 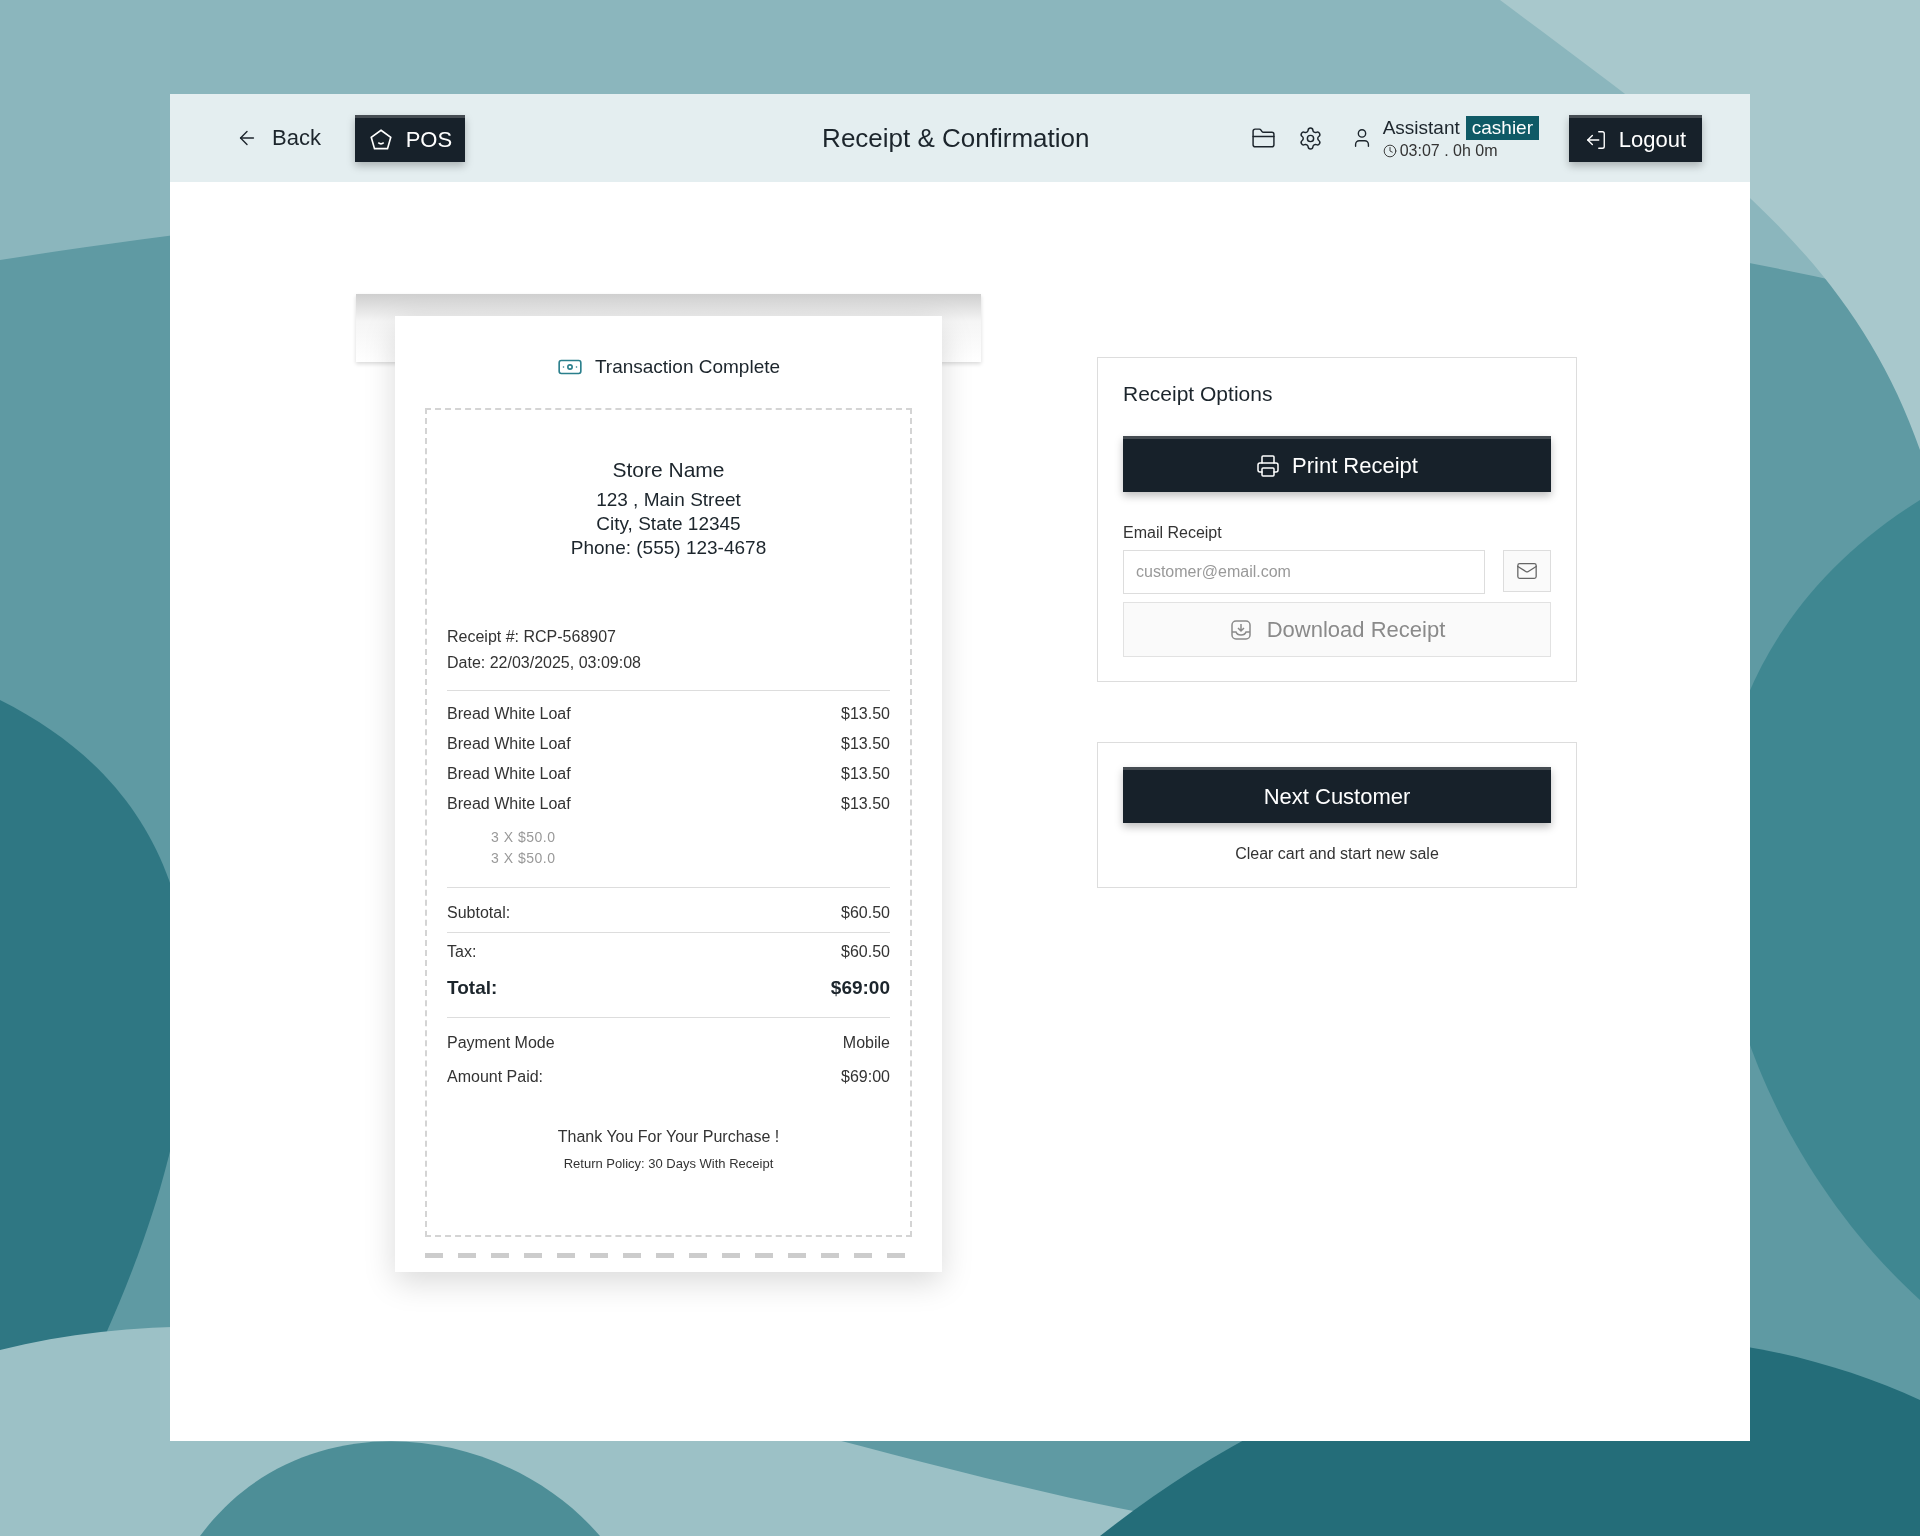 What do you see at coordinates (544, 663) in the screenshot?
I see `receipt-info: Date: 22/03/2025, 03:09:08` at bounding box center [544, 663].